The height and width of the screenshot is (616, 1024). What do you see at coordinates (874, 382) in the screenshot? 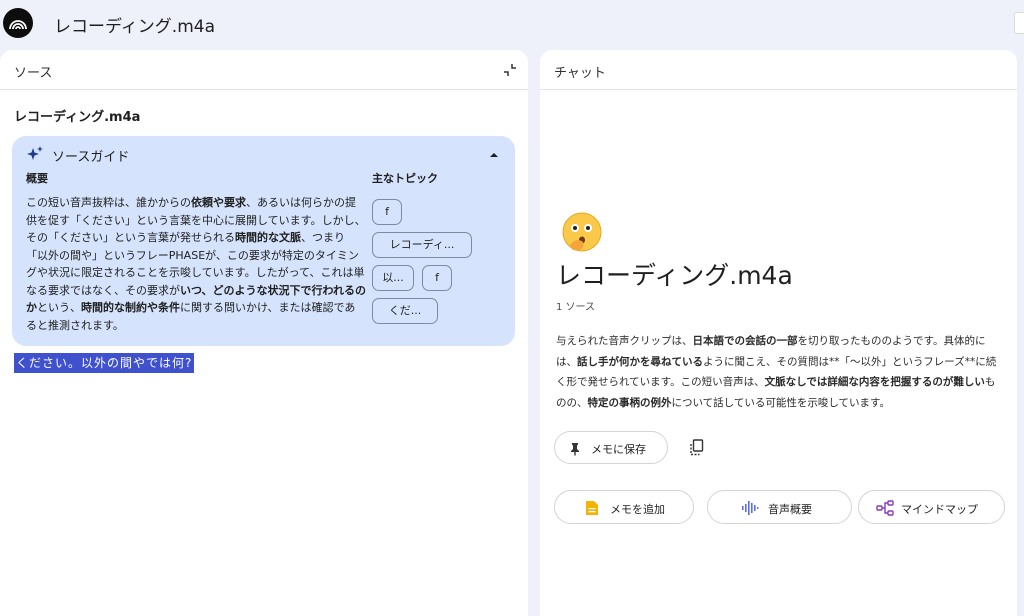
I see `summary-text-segment: 文脈なしでは詳細な内容を把握するのが難しい` at bounding box center [874, 382].